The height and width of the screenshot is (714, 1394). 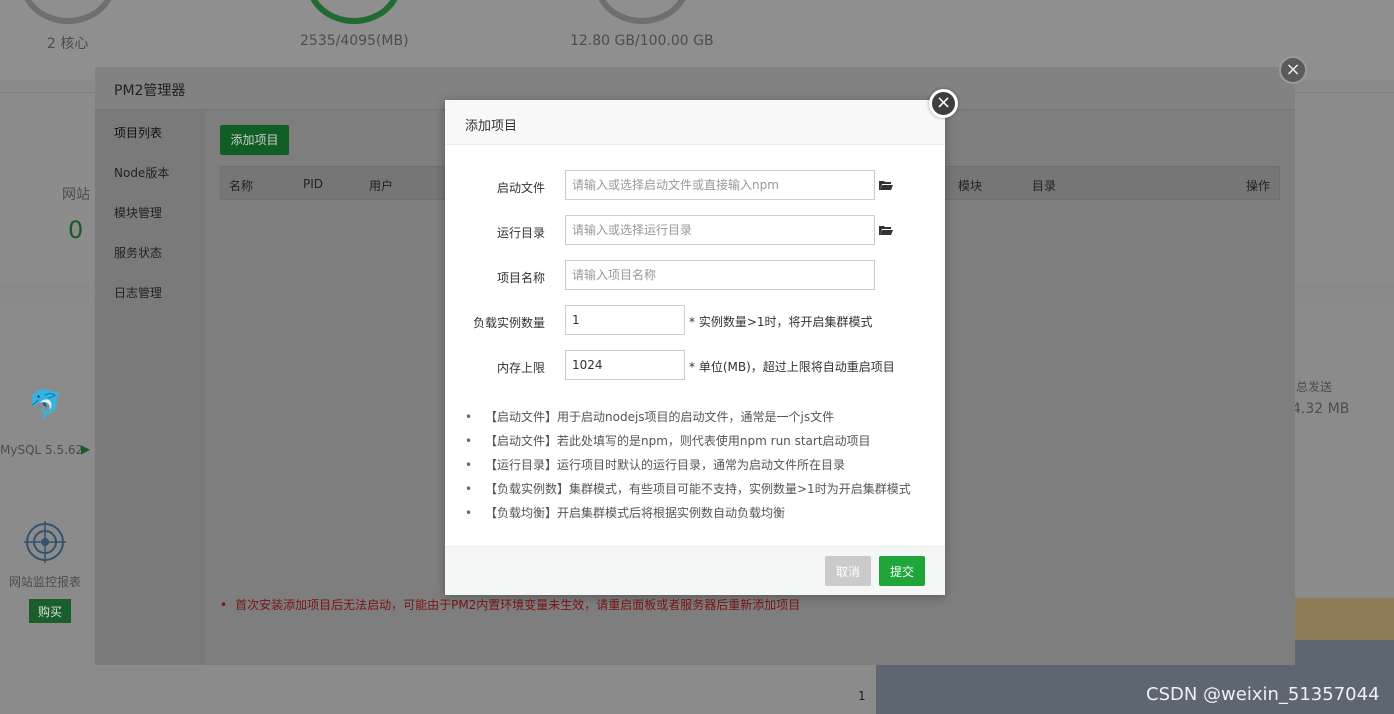 What do you see at coordinates (625, 320) in the screenshot?
I see `instances-input` at bounding box center [625, 320].